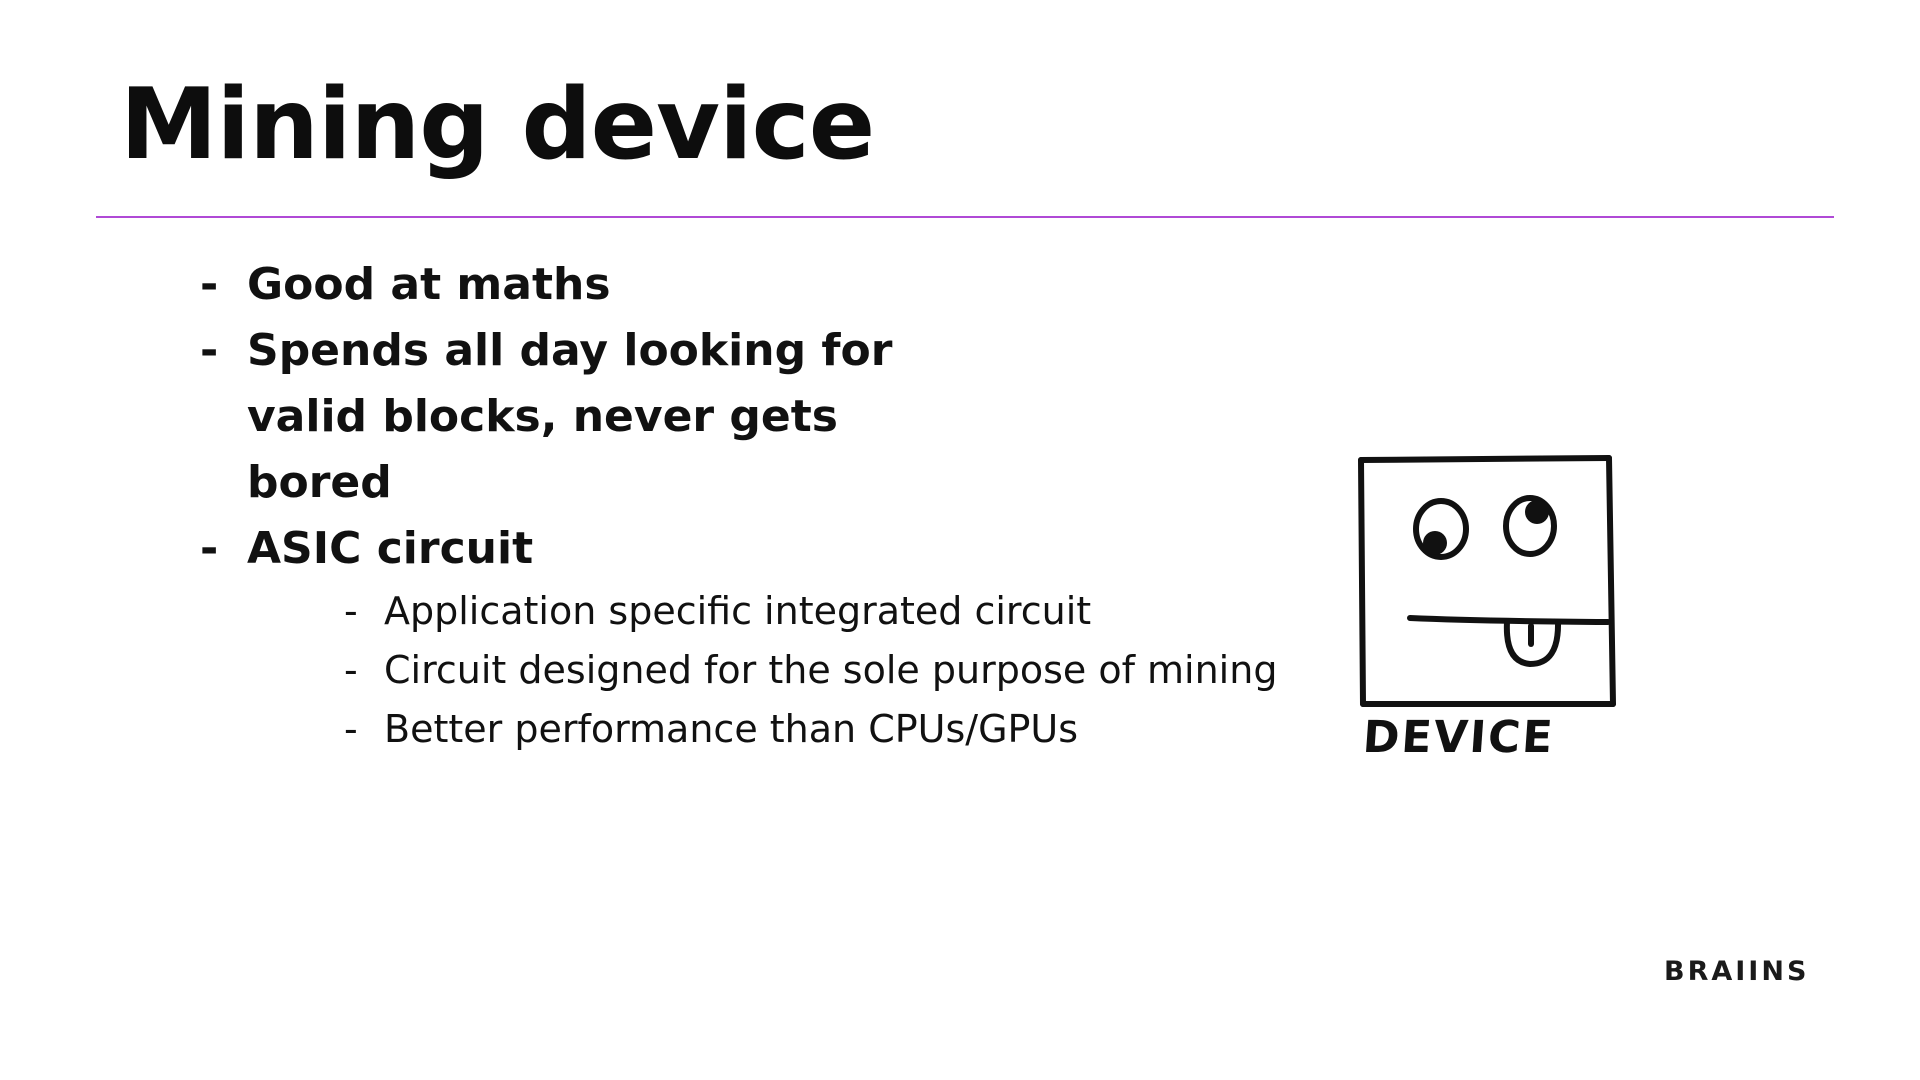 The height and width of the screenshot is (1080, 1920). I want to click on sub-bullet-text: Better performance than CPUs/GPUs, so click(731, 729).